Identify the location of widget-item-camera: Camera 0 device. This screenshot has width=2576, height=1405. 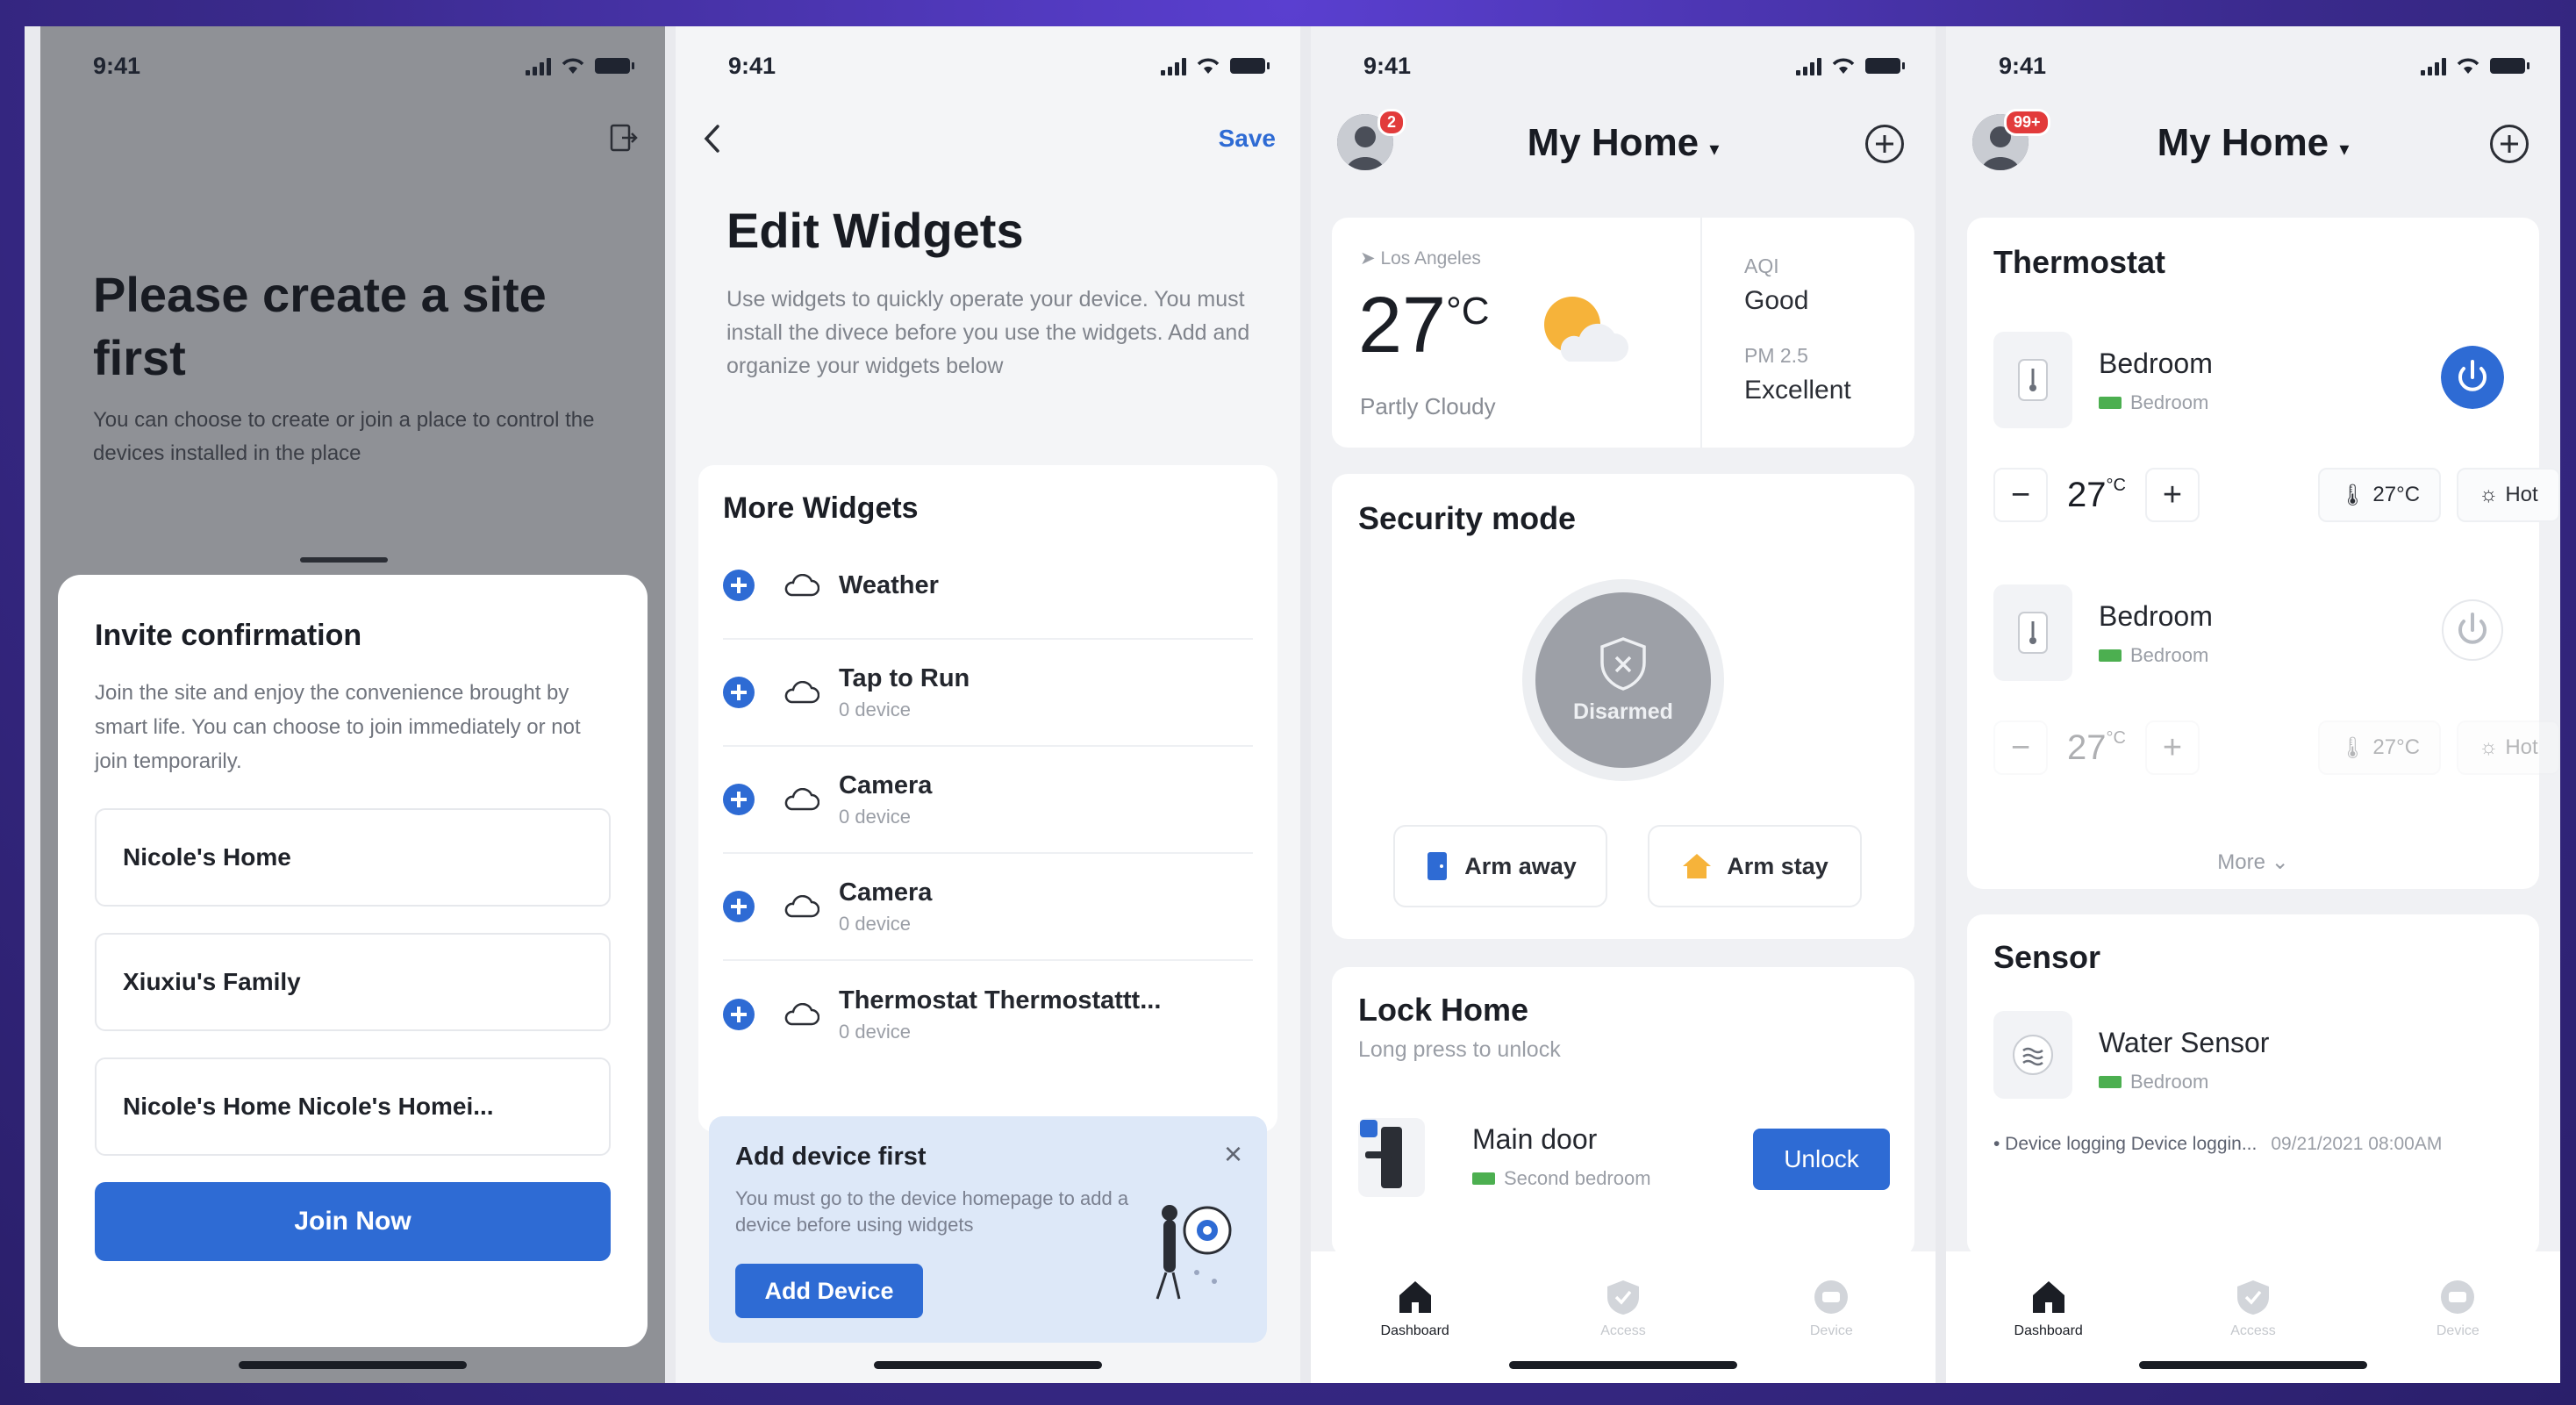
(988, 801).